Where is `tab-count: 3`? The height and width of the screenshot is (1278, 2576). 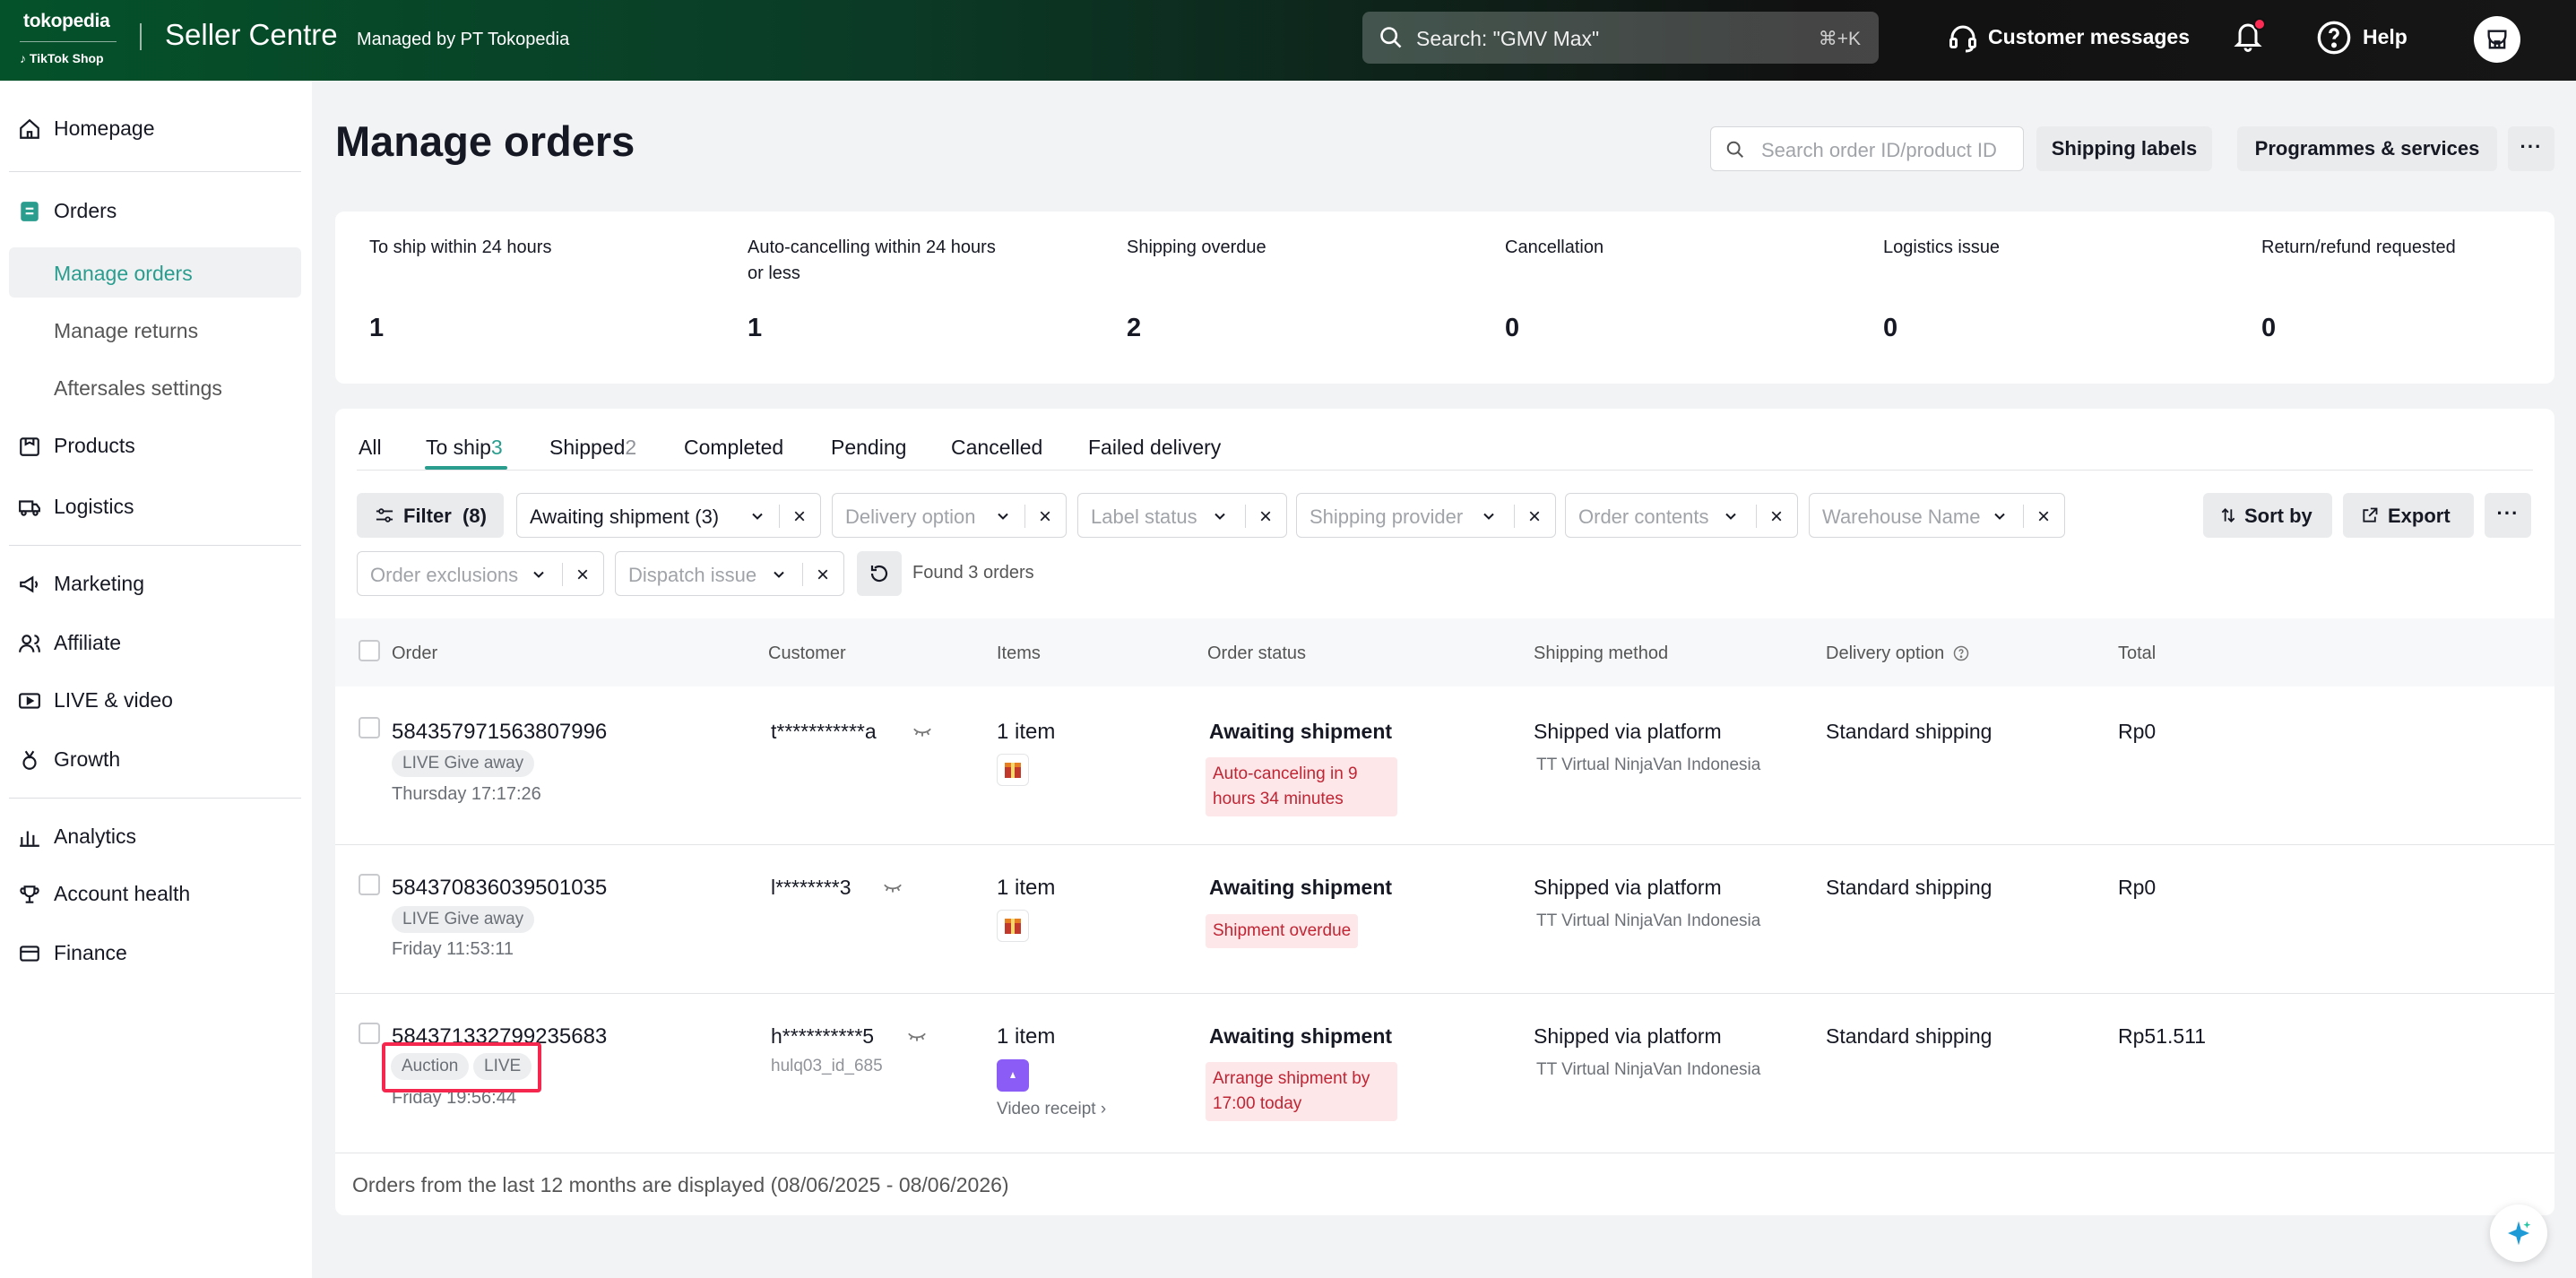 tab-count: 3 is located at coordinates (496, 447).